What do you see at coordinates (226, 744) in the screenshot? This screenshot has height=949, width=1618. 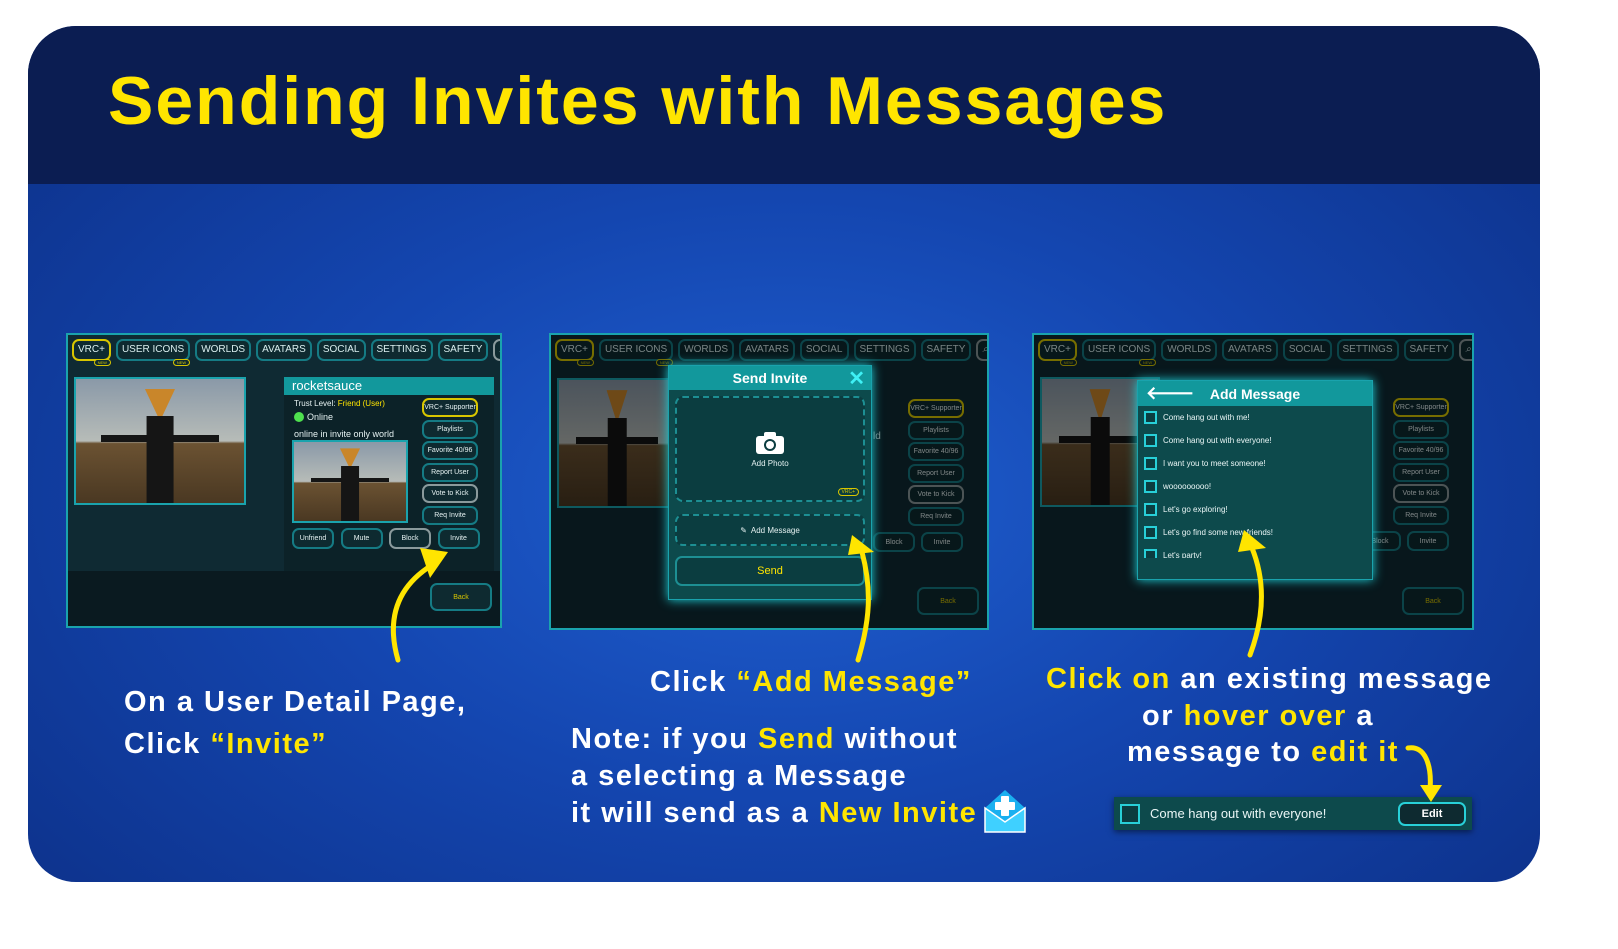 I see `step1-caption-line2: Click “Invite”` at bounding box center [226, 744].